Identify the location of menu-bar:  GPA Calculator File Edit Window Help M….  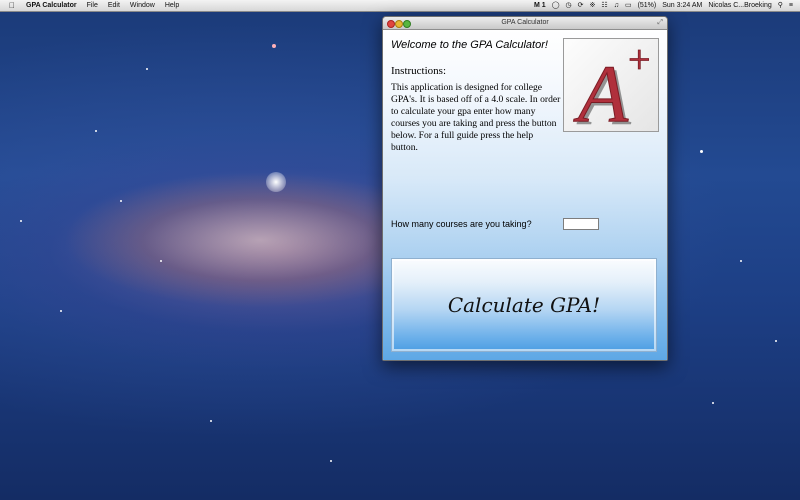
(400, 6).